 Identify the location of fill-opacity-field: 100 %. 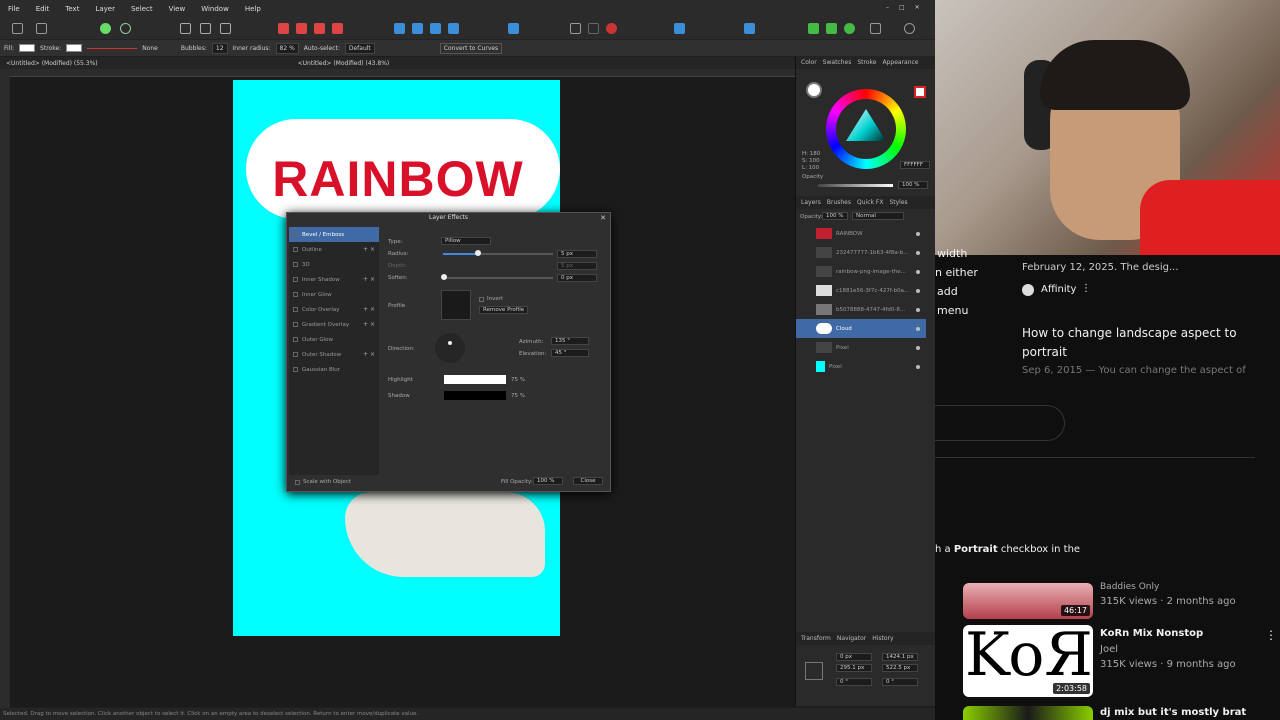
(548, 481).